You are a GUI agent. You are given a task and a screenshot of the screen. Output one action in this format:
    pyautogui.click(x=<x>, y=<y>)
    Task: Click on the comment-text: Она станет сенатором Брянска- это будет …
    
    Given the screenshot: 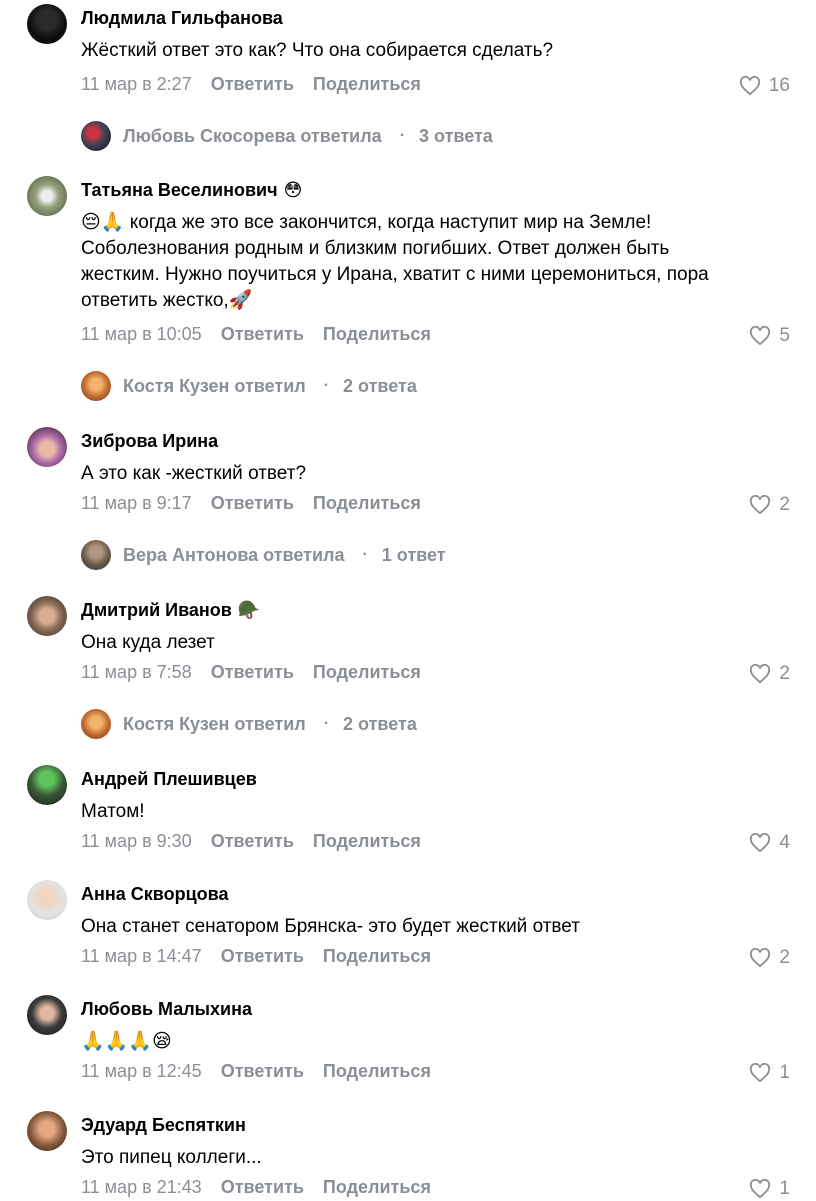 What is the action you would take?
    pyautogui.click(x=436, y=927)
    